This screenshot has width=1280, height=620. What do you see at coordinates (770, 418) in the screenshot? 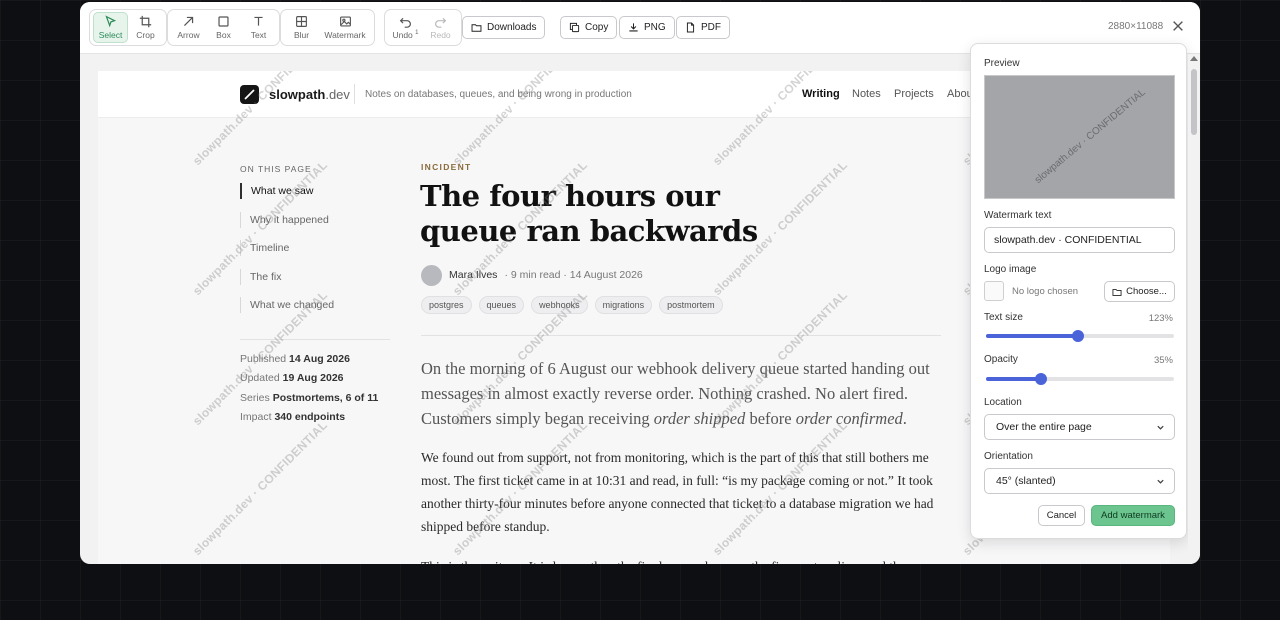
I see `lede-text-2: before` at bounding box center [770, 418].